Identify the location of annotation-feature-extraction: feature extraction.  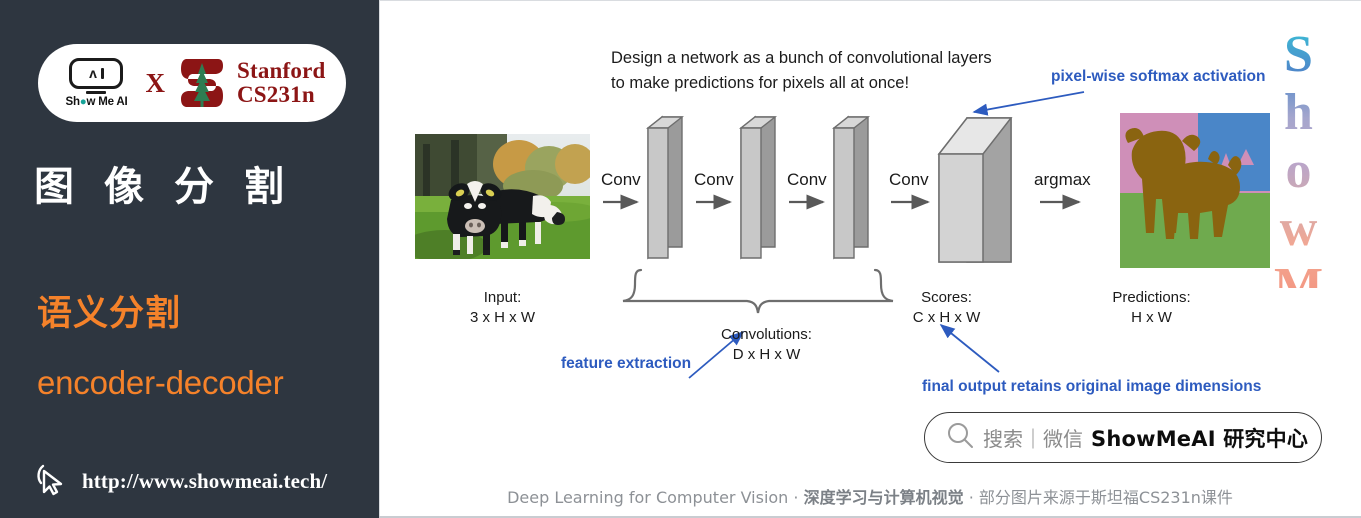
(626, 363).